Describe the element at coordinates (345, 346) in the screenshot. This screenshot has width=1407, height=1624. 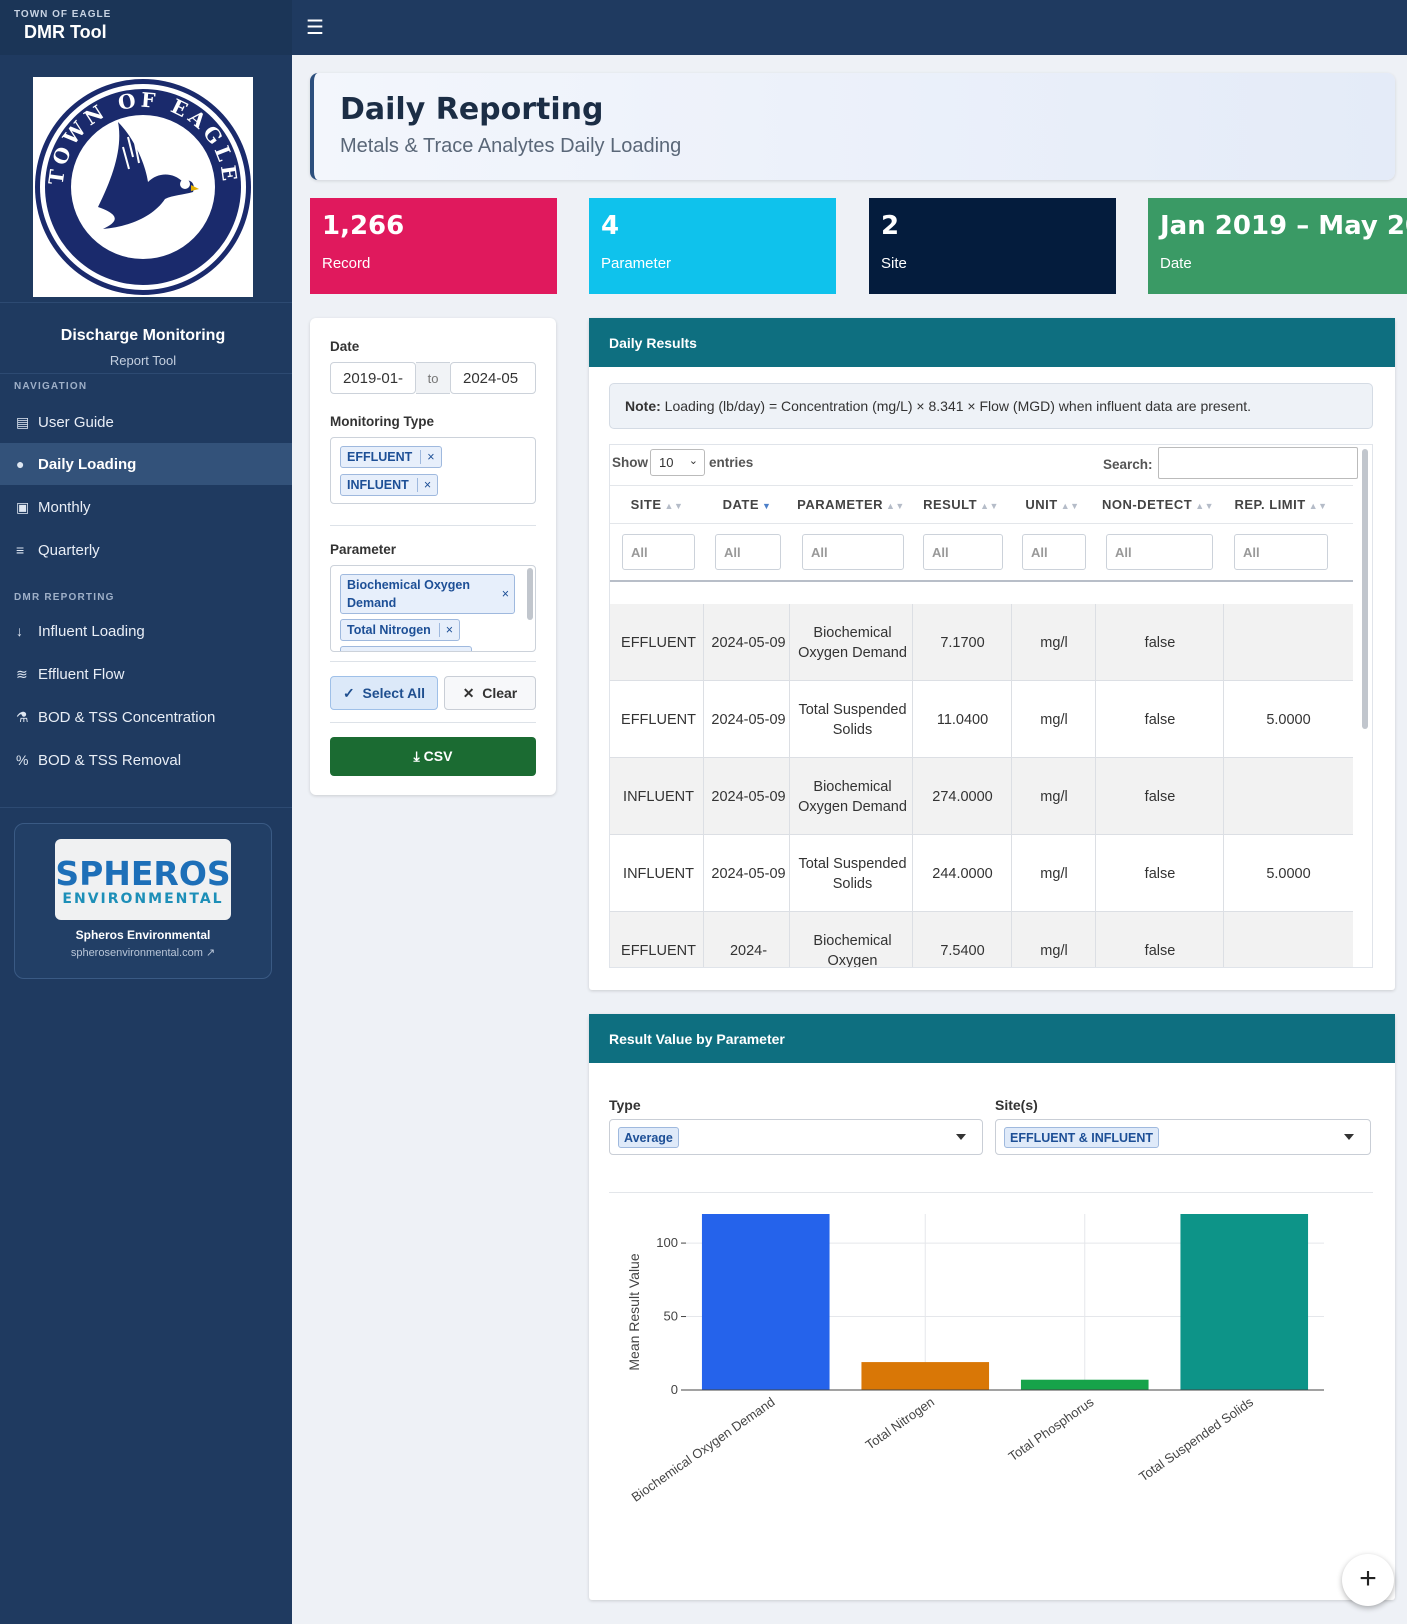
I see `date-label: Date` at that location.